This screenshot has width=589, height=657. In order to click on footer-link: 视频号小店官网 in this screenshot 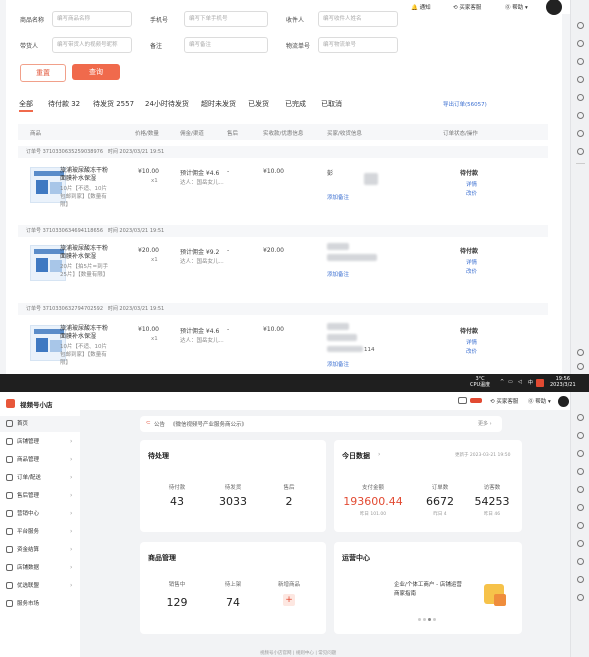, I will do `click(276, 653)`.